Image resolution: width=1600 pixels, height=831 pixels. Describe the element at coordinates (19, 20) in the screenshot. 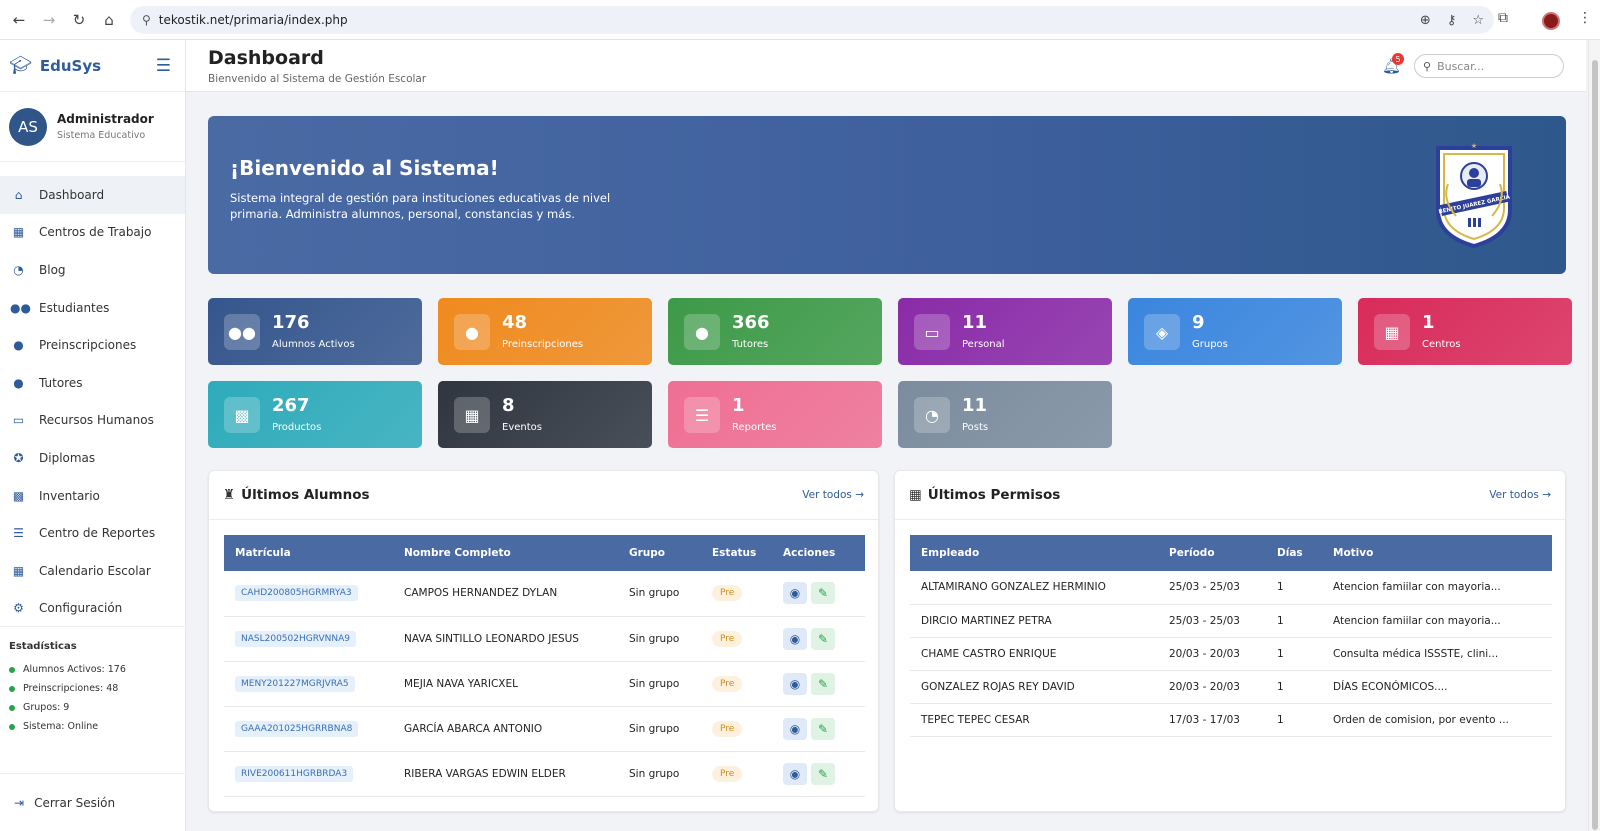

I see `back-icon: ←` at that location.